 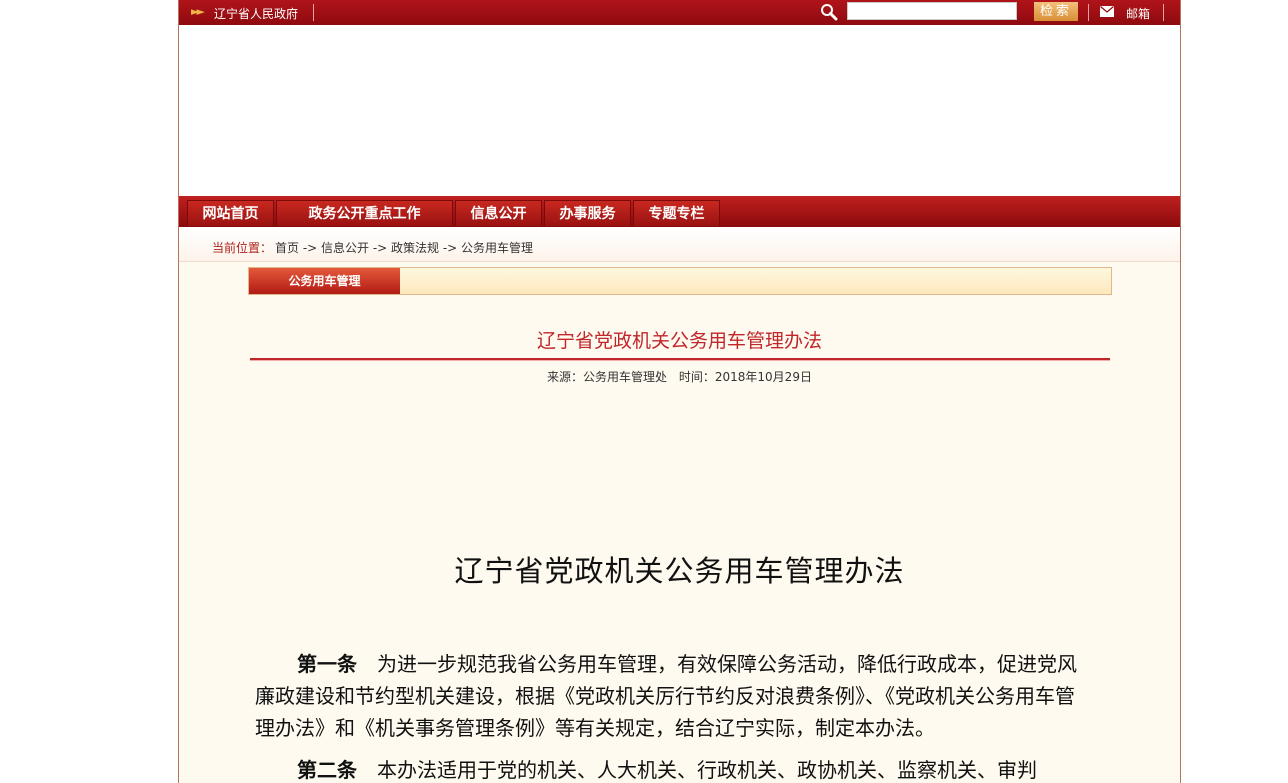 I want to click on nav-item-info-public: 信息公开, so click(x=498, y=213).